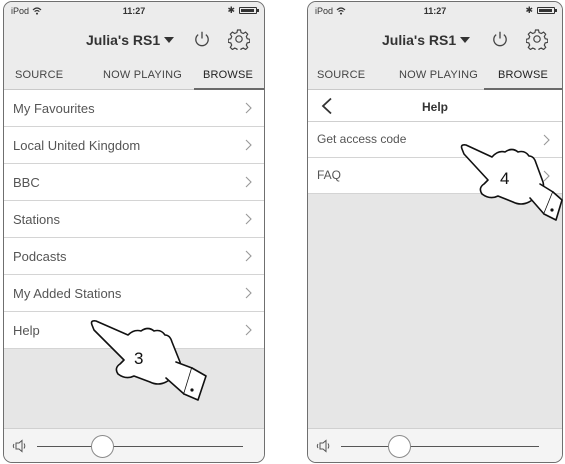 This screenshot has width=565, height=464. Describe the element at coordinates (329, 175) in the screenshot. I see `list-item-label: FAQ` at that location.